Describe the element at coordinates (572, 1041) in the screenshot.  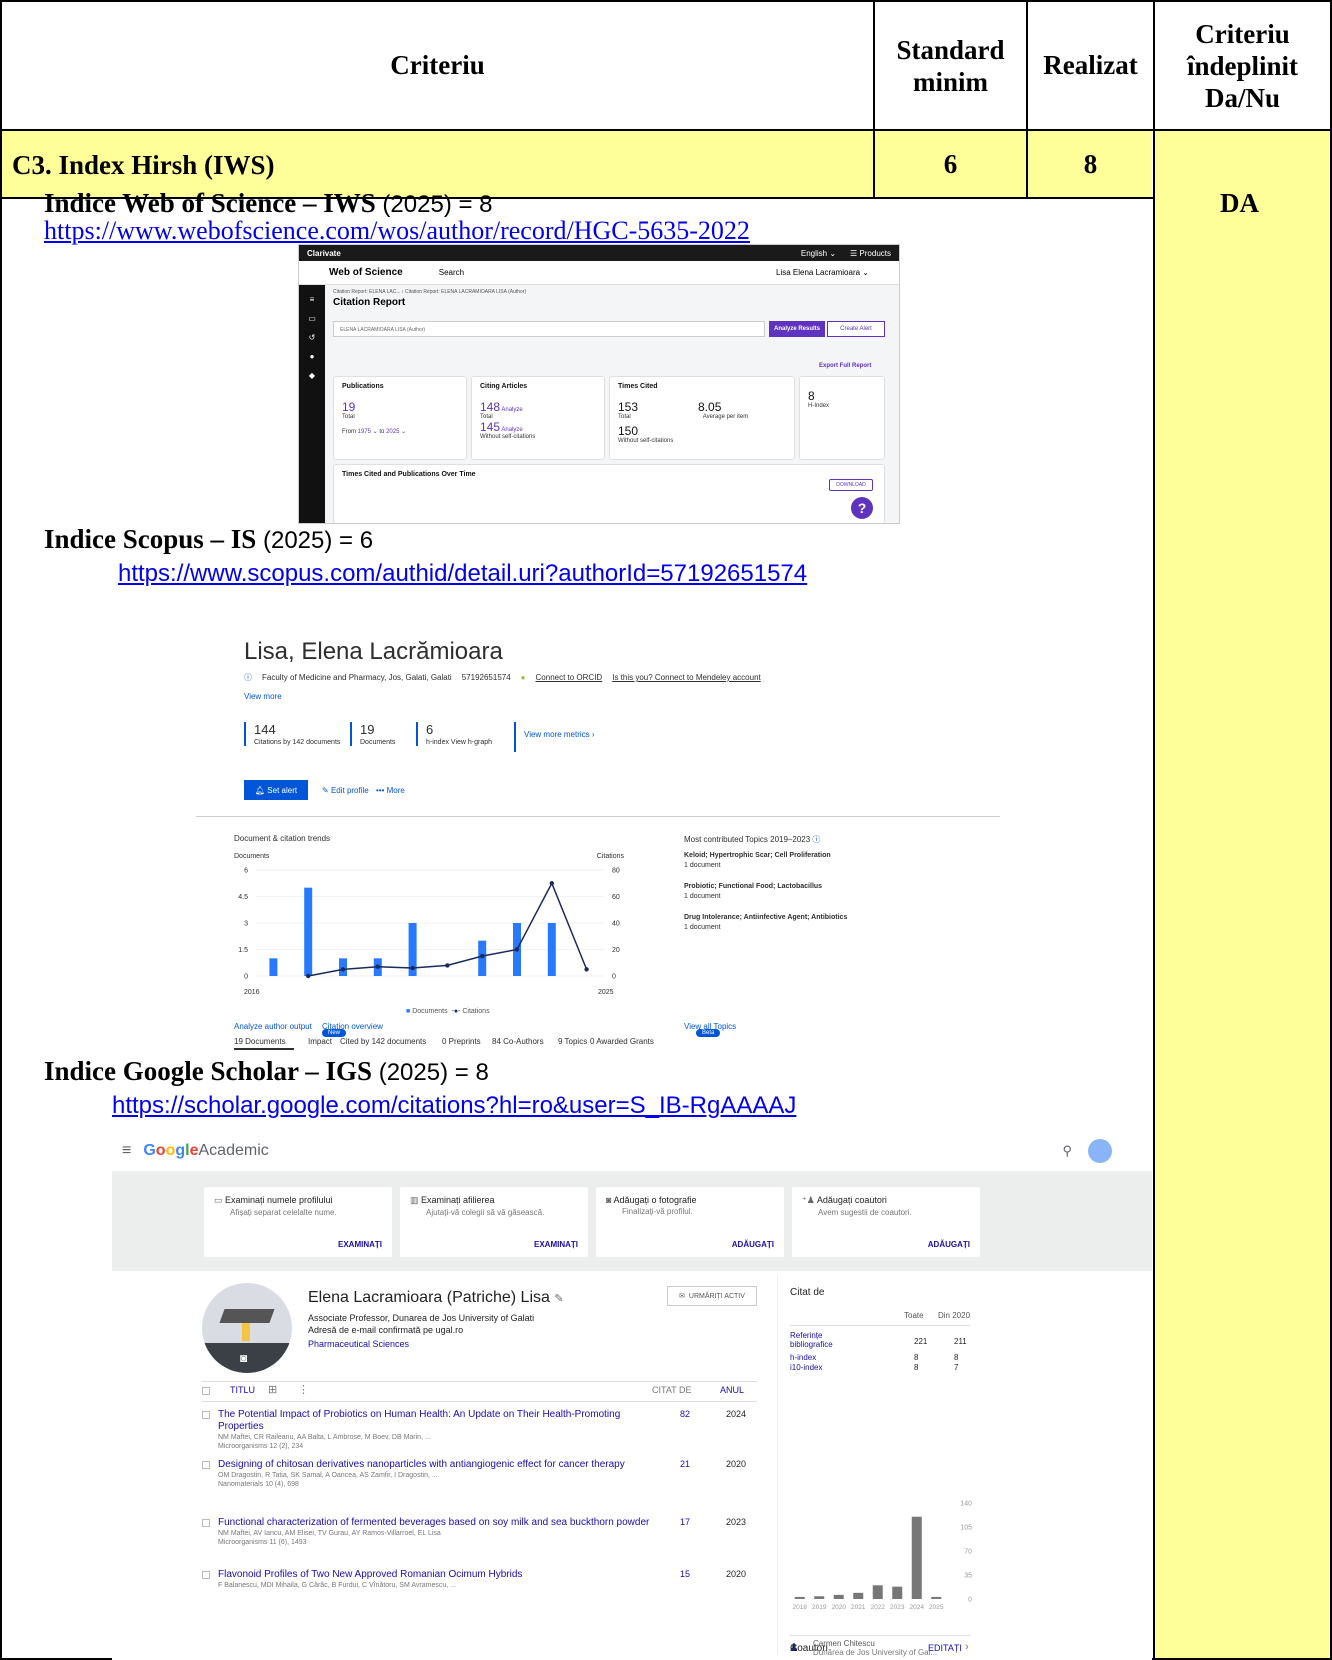
I see `scopus-tab: 9 Topics` at that location.